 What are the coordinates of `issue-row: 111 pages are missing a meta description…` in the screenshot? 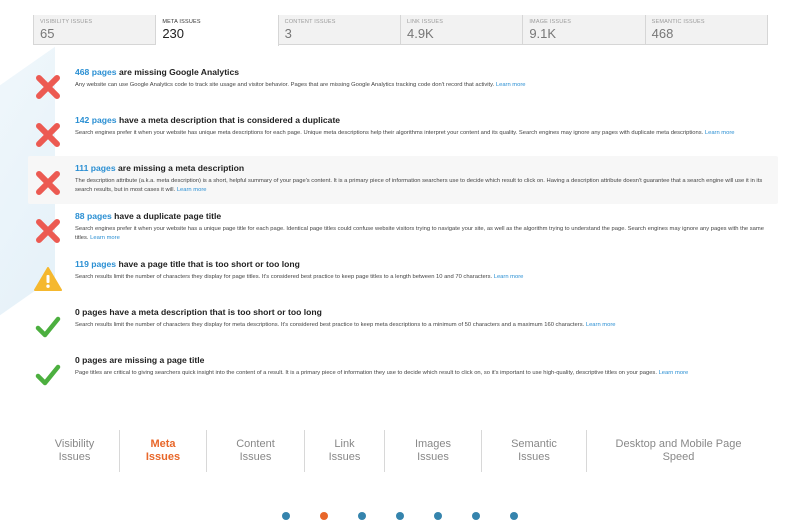 It's located at (403, 180).